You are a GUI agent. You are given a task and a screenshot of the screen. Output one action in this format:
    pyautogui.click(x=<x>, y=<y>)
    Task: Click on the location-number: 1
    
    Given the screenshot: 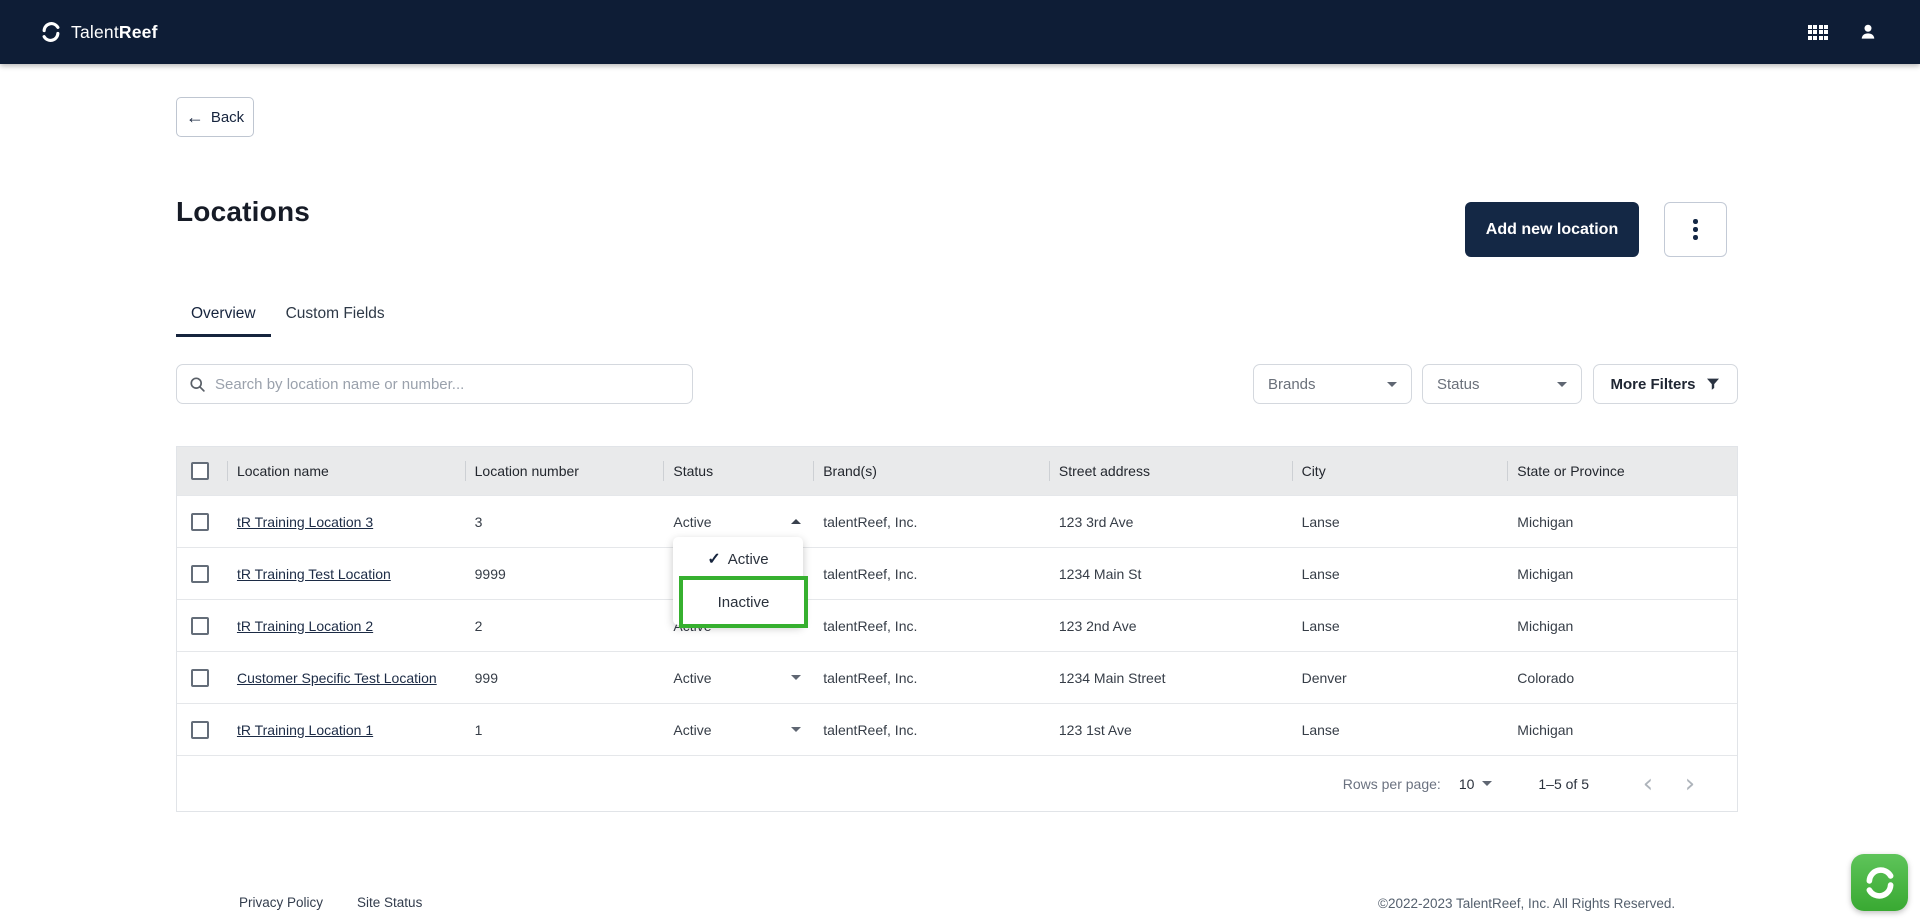 What is the action you would take?
    pyautogui.click(x=478, y=729)
    